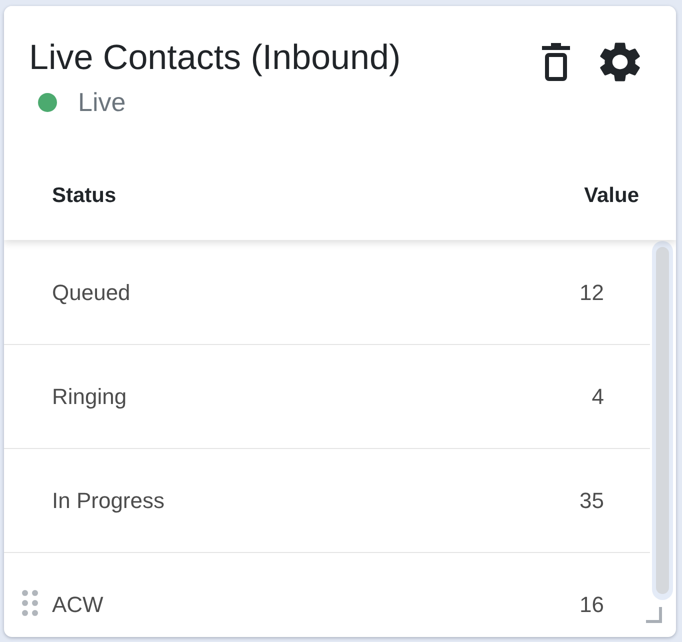 The width and height of the screenshot is (682, 642). Describe the element at coordinates (611, 195) in the screenshot. I see `value-column-header: Value` at that location.